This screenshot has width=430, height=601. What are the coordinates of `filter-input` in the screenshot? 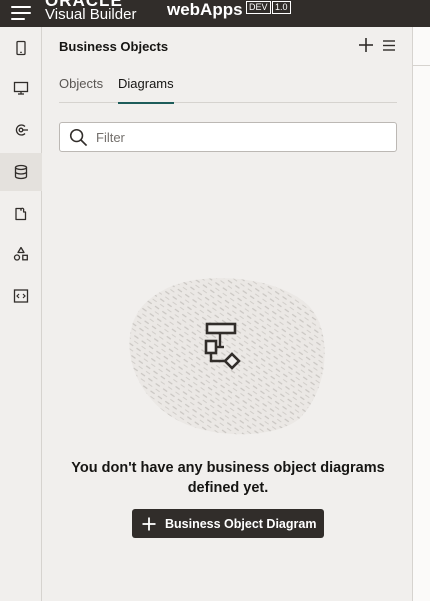 It's located at (241, 137).